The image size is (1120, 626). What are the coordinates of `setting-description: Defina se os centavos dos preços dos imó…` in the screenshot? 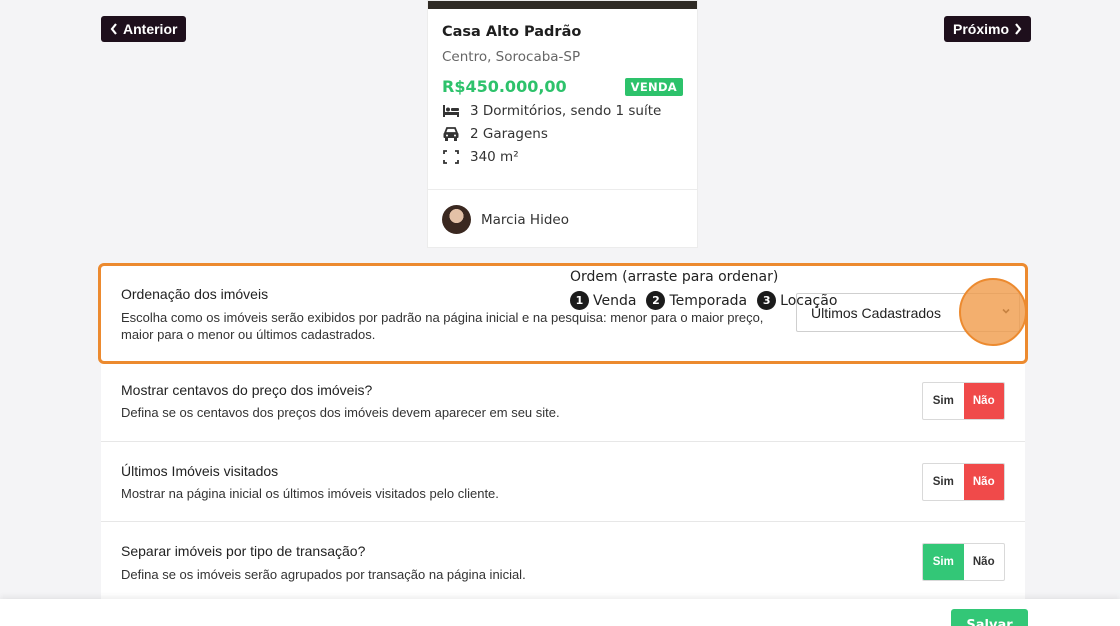 It's located at (340, 412).